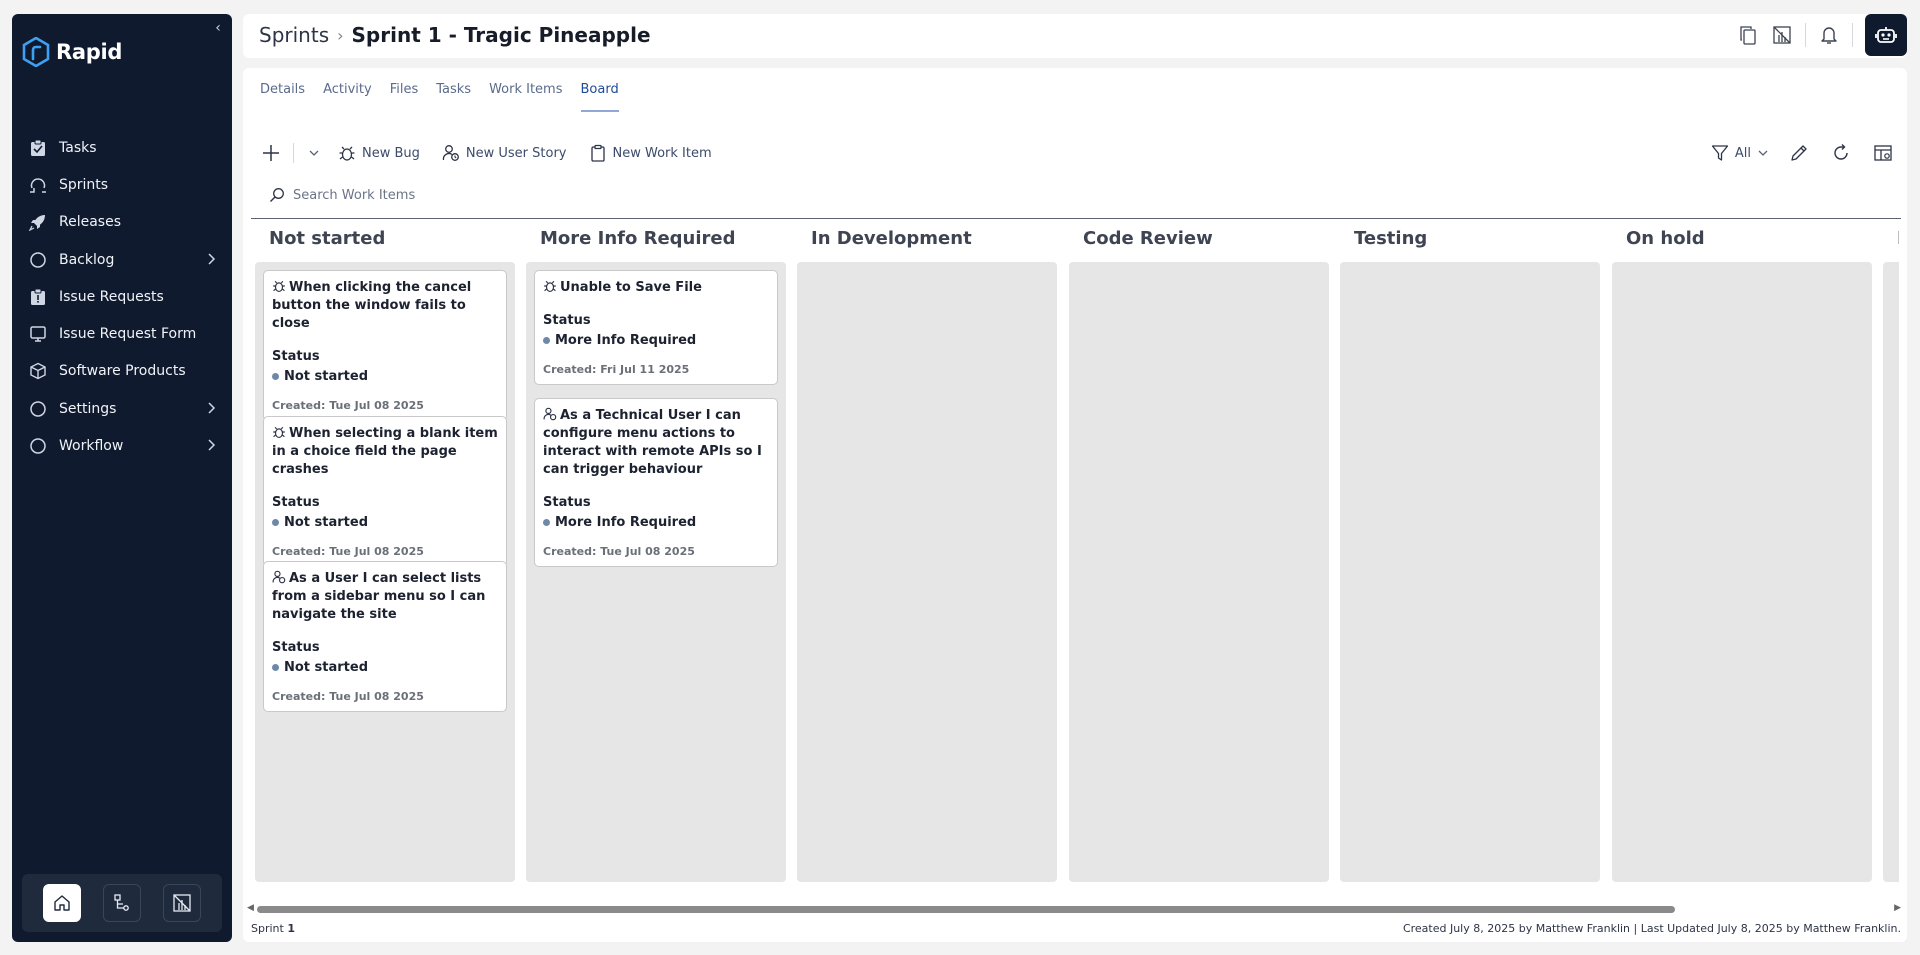 This screenshot has height=955, width=1920. I want to click on copy-document-button, so click(1748, 35).